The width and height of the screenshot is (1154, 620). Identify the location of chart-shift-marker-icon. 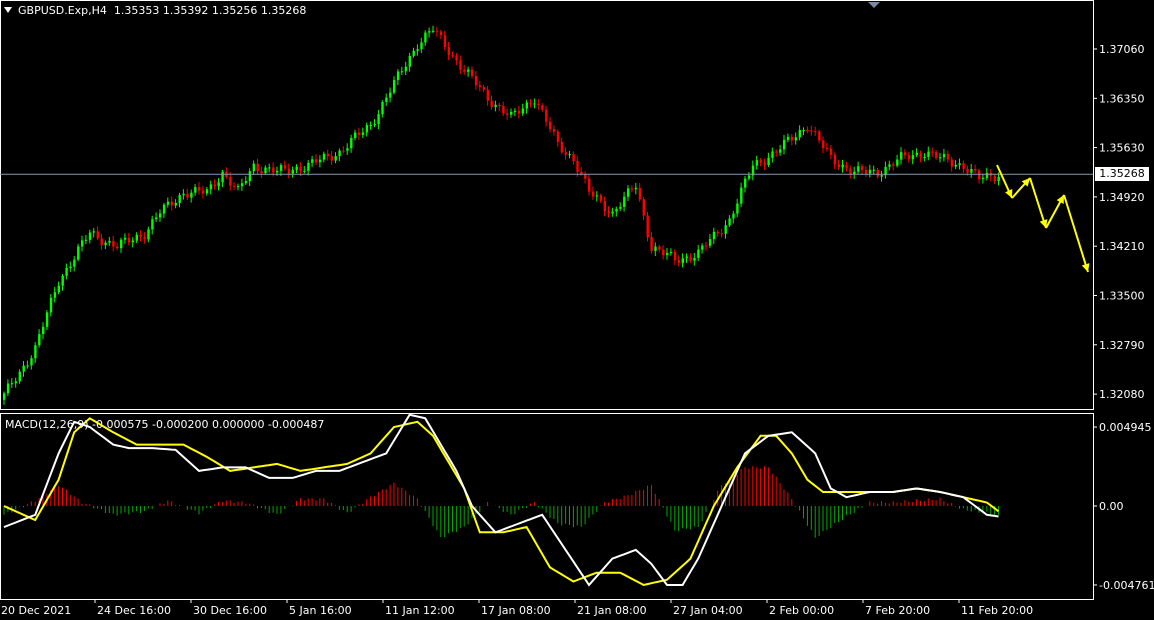
(874, 5).